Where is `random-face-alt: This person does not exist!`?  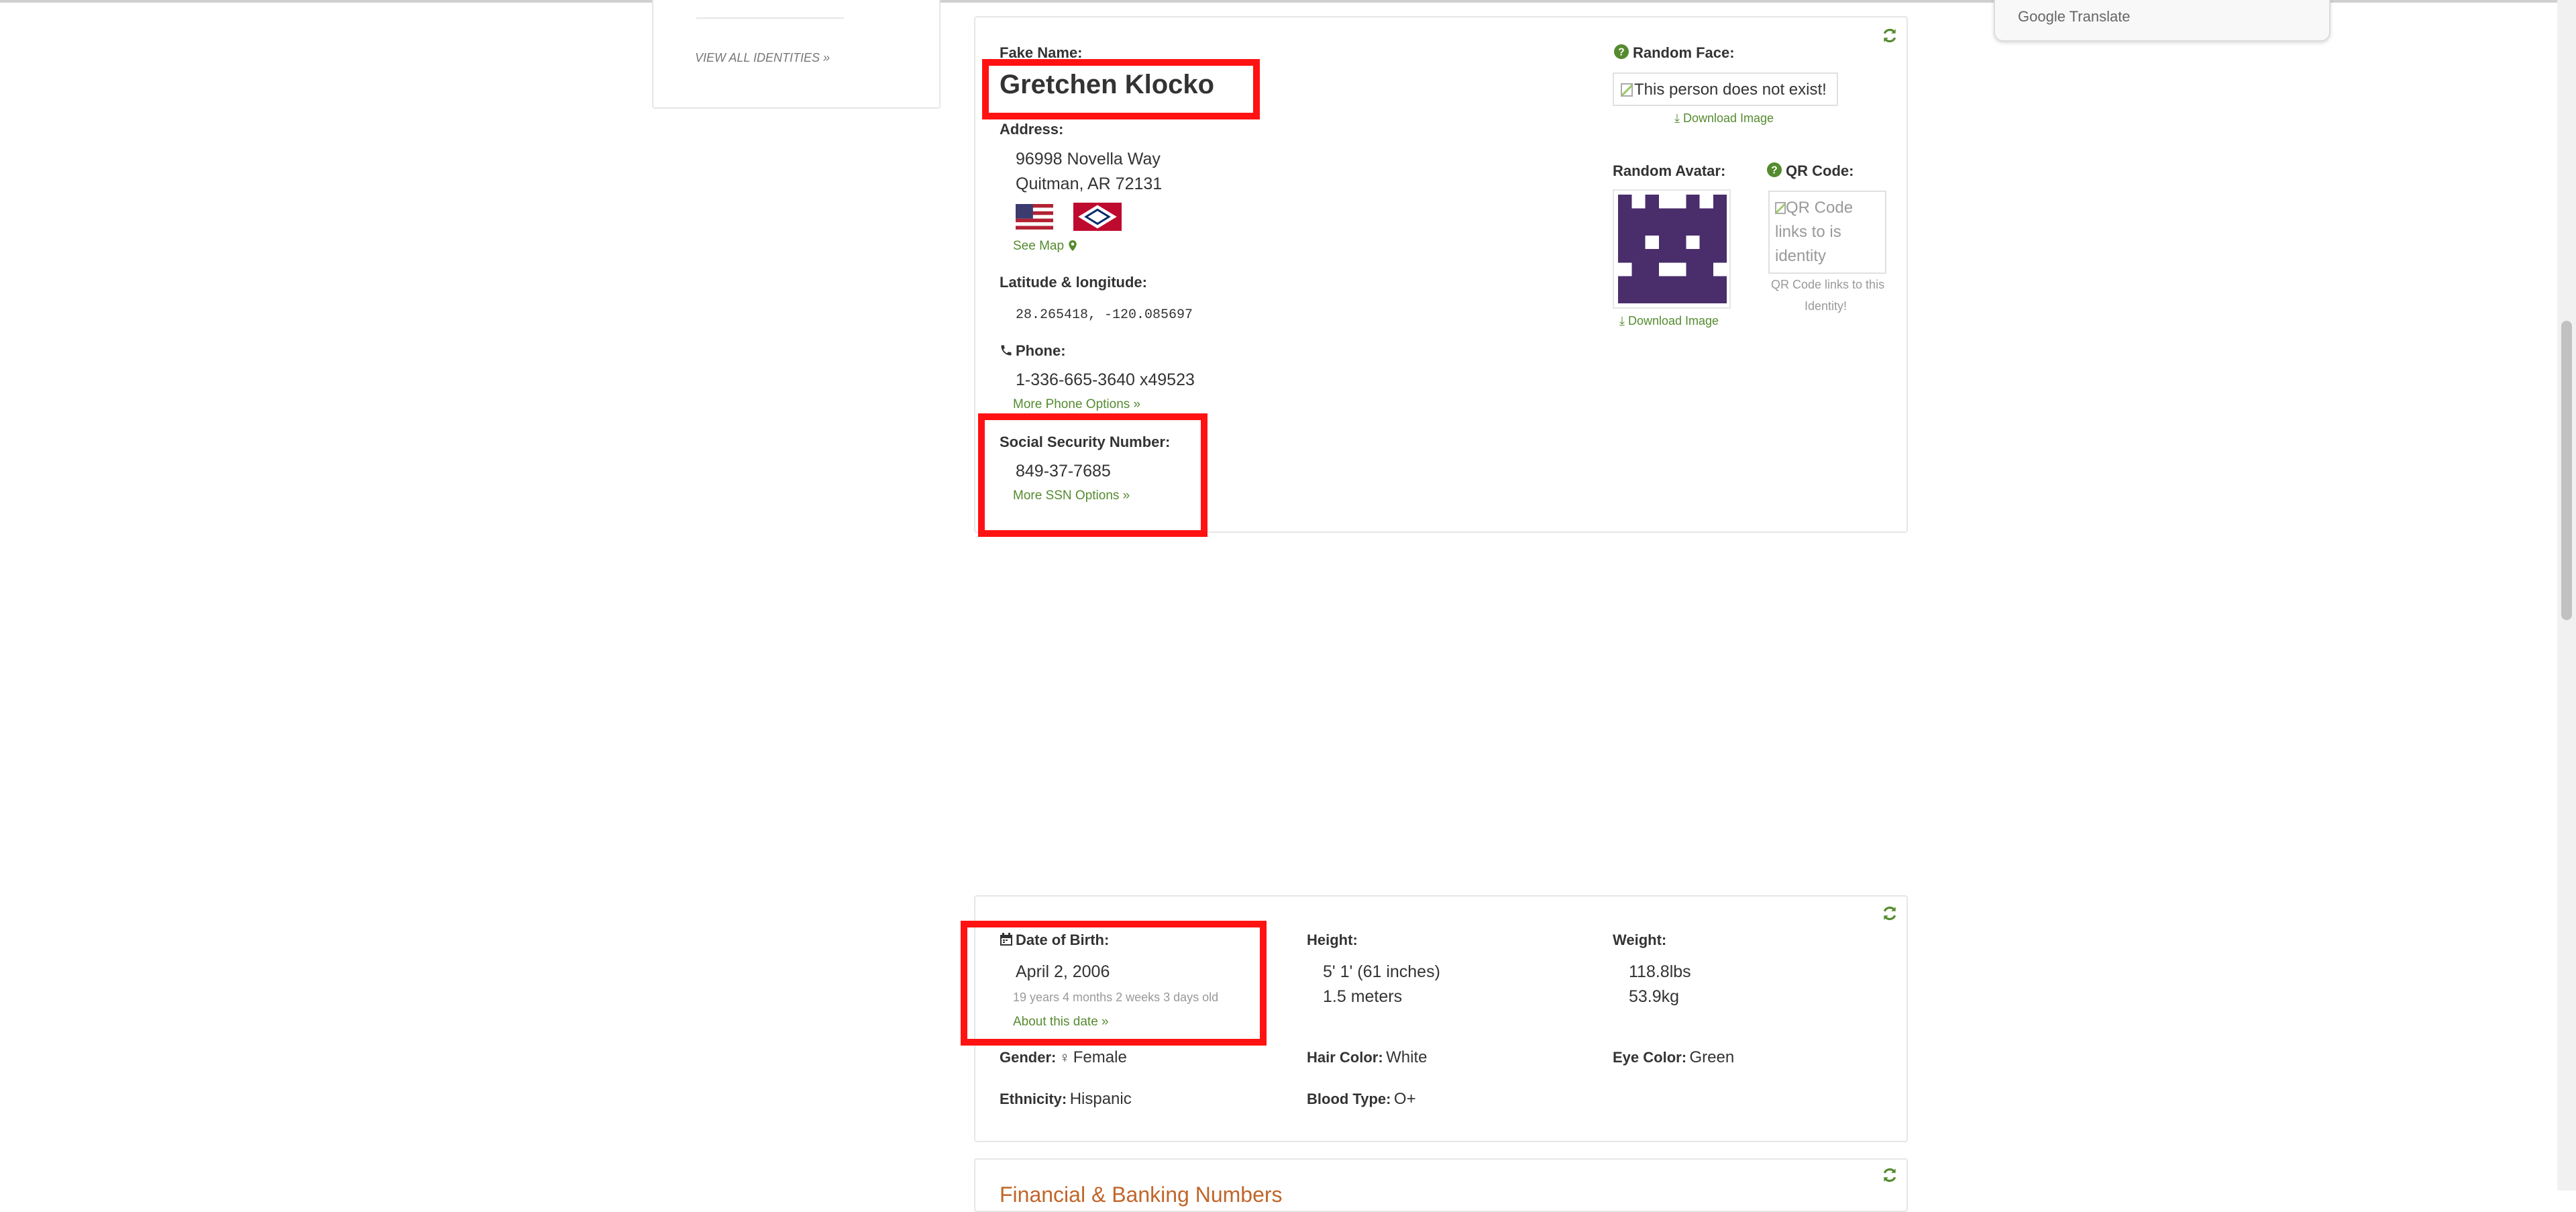
random-face-alt: This person does not exist! is located at coordinates (1730, 90).